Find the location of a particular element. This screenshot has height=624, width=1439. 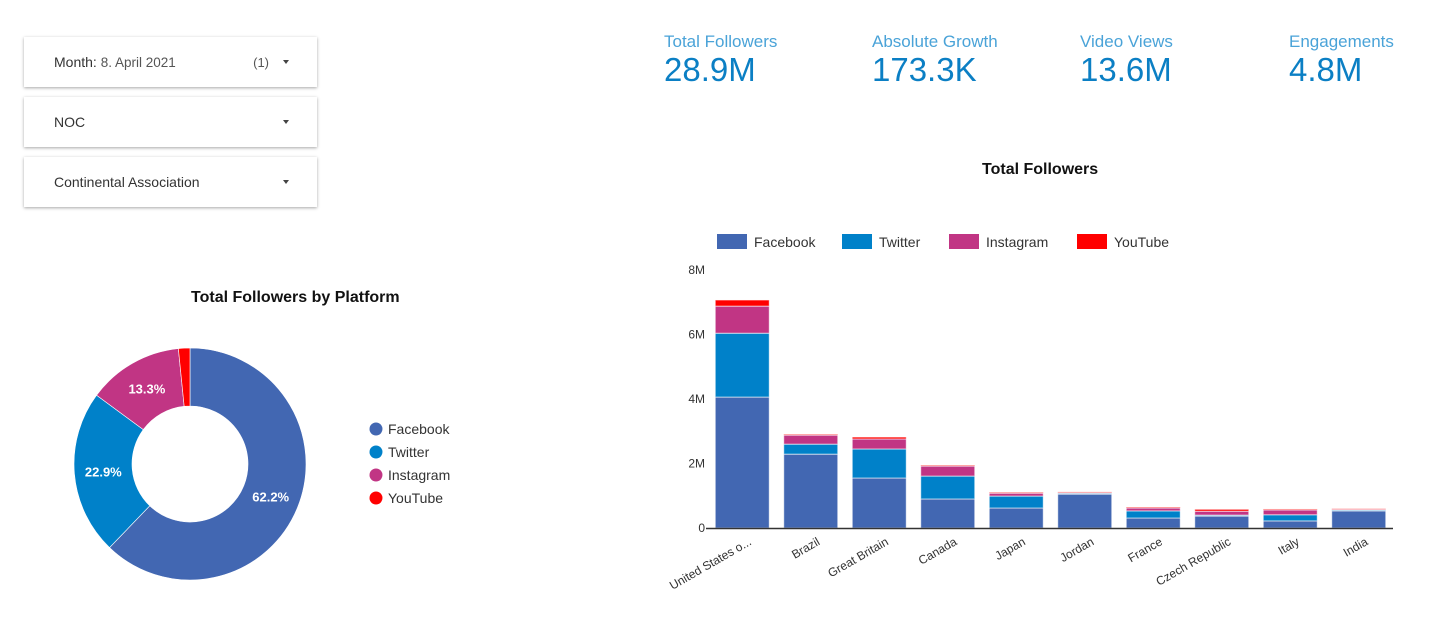

x-tick-label: India is located at coordinates (1356, 546).